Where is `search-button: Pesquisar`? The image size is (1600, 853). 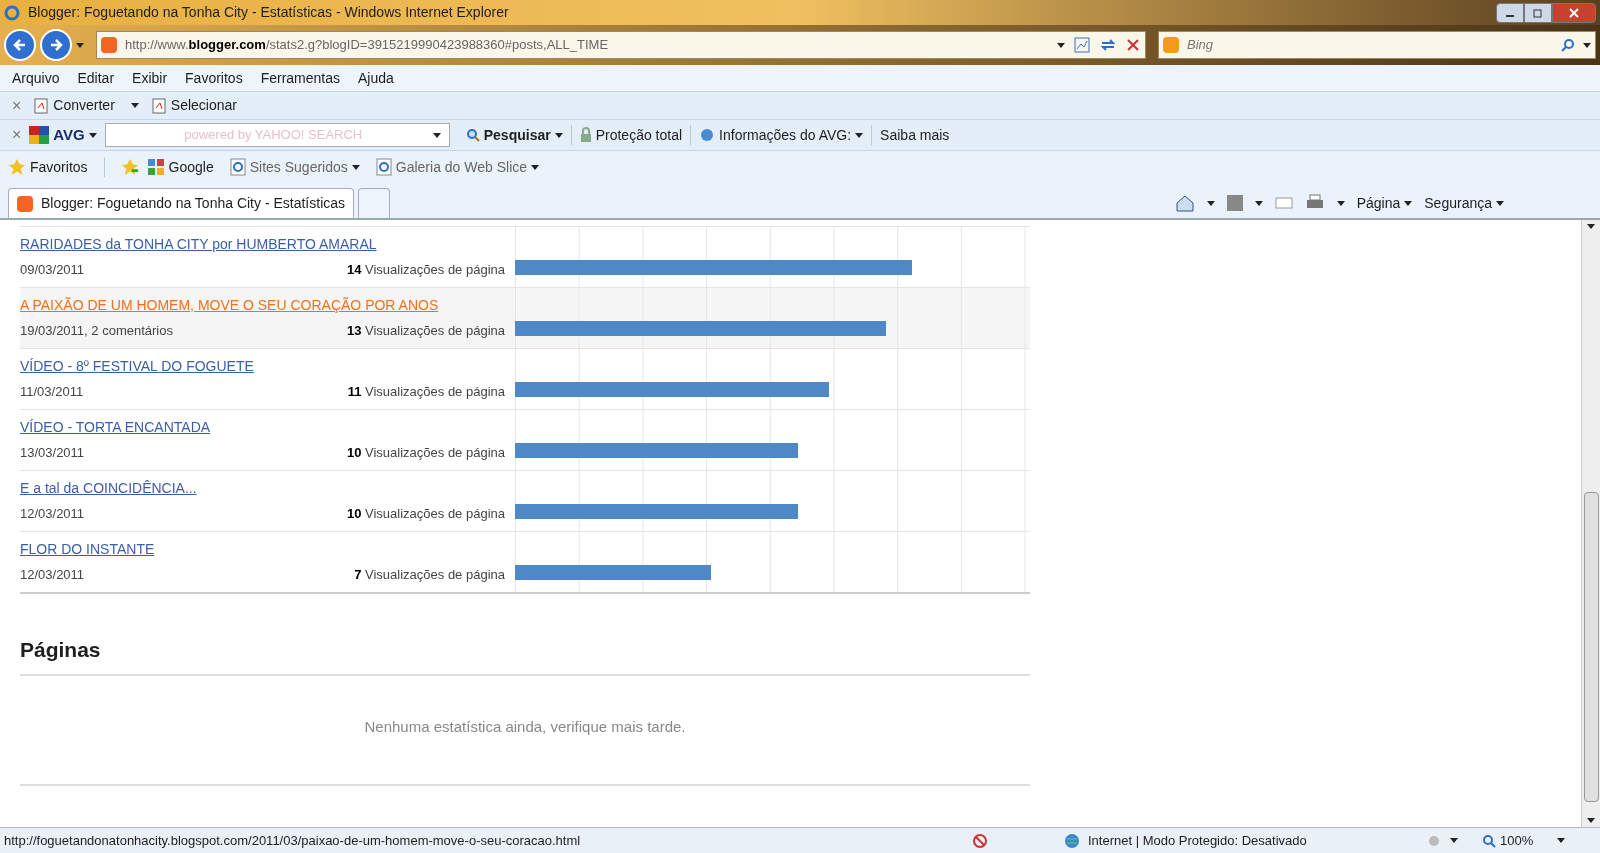
search-button: Pesquisar is located at coordinates (514, 135).